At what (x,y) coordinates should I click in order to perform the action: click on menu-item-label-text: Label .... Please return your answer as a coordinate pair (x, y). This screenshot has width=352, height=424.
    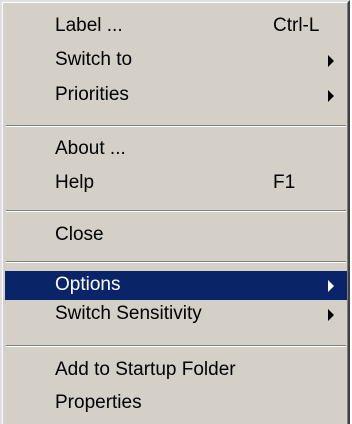
    Looking at the image, I should click on (89, 25).